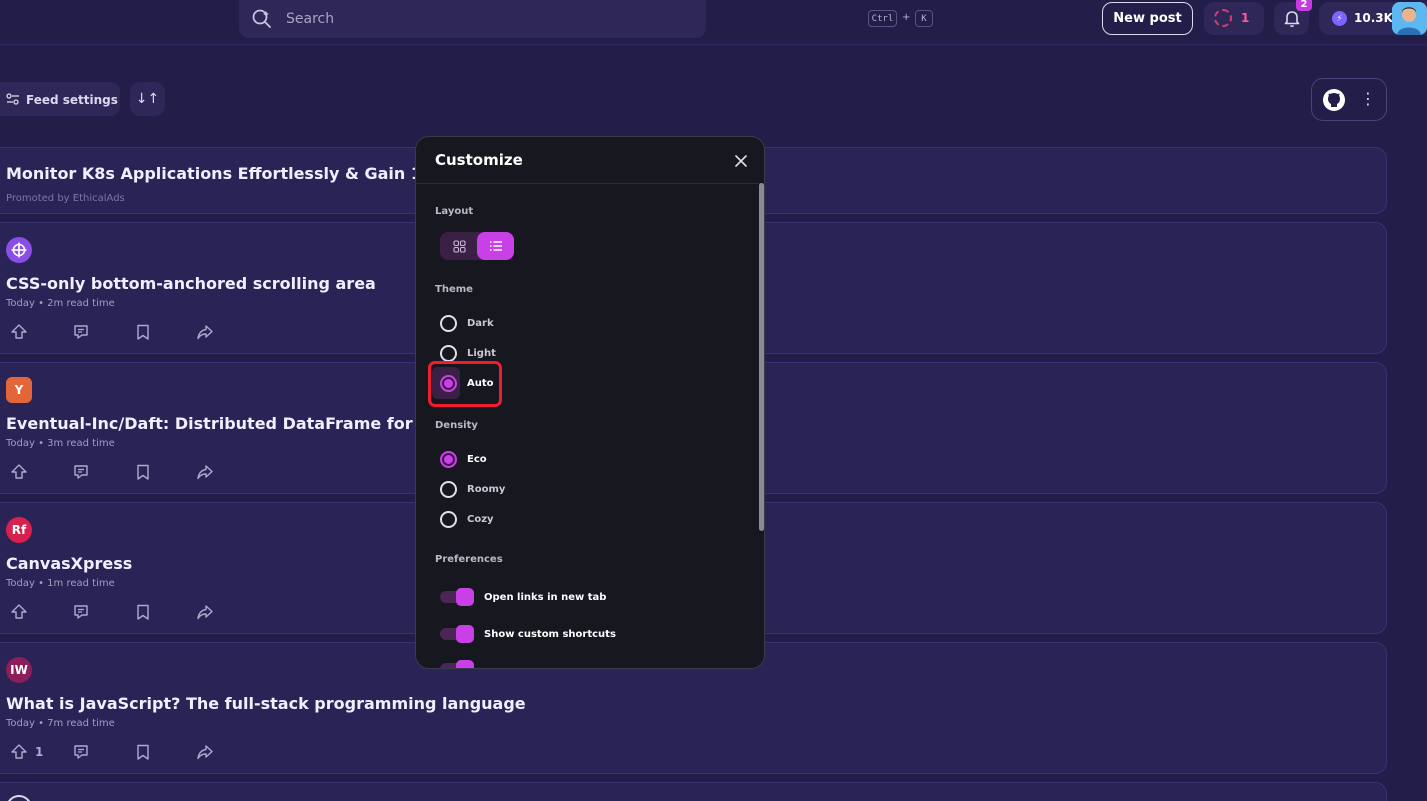 The width and height of the screenshot is (1427, 801). Describe the element at coordinates (1245, 18) in the screenshot. I see `streak-count: 1` at that location.